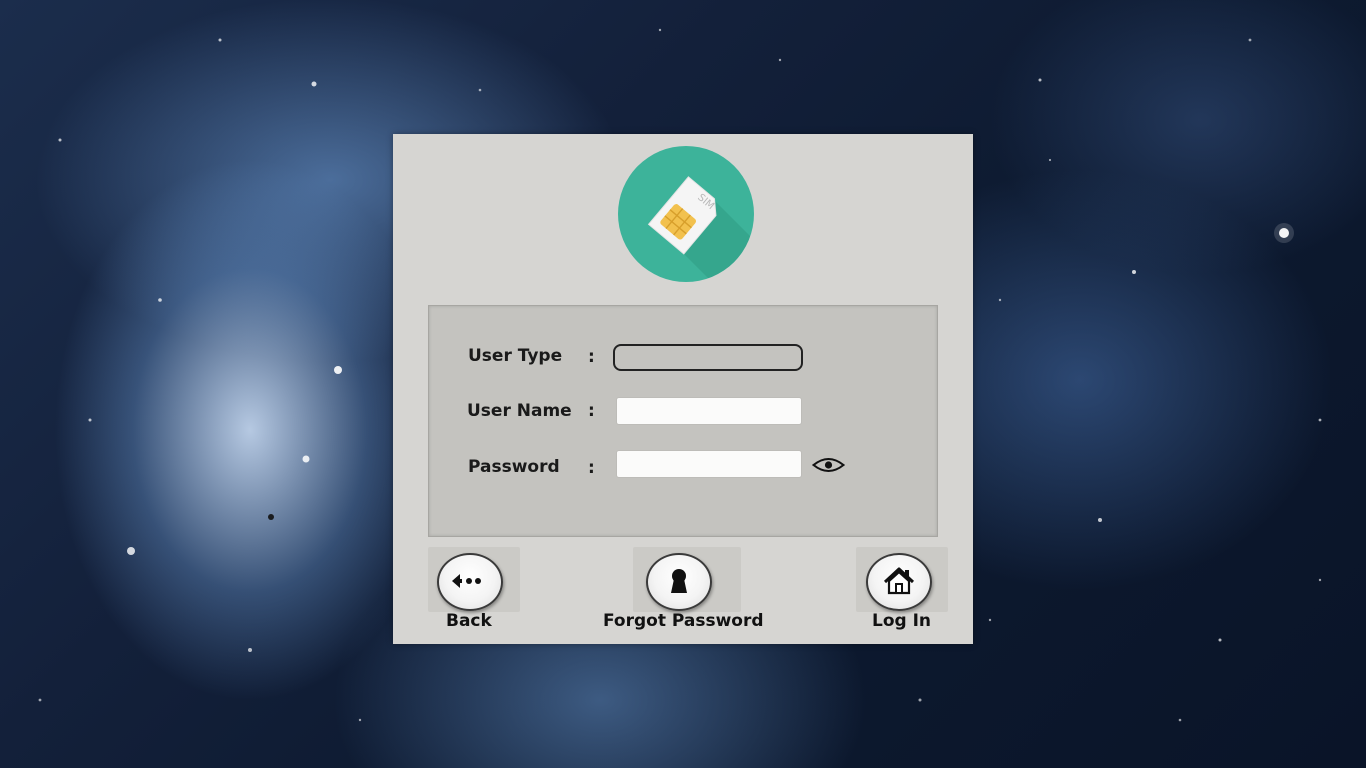 This screenshot has height=768, width=1366. I want to click on user-name-input, so click(709, 411).